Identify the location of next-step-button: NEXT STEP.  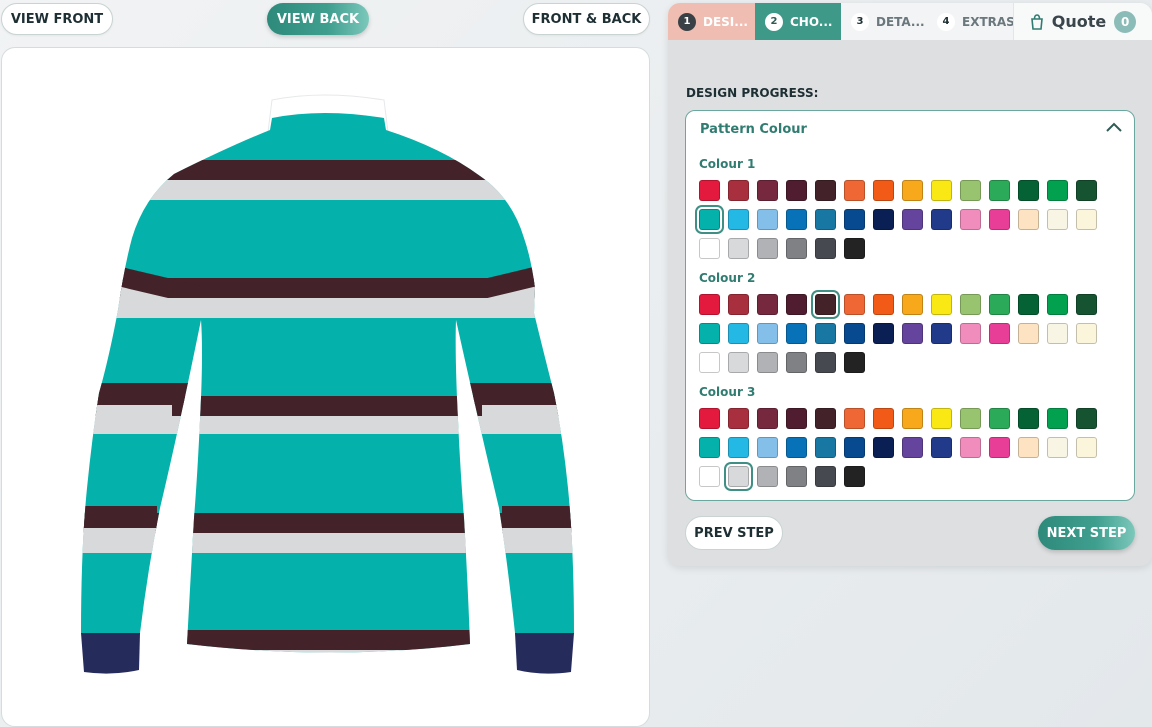
(1086, 533).